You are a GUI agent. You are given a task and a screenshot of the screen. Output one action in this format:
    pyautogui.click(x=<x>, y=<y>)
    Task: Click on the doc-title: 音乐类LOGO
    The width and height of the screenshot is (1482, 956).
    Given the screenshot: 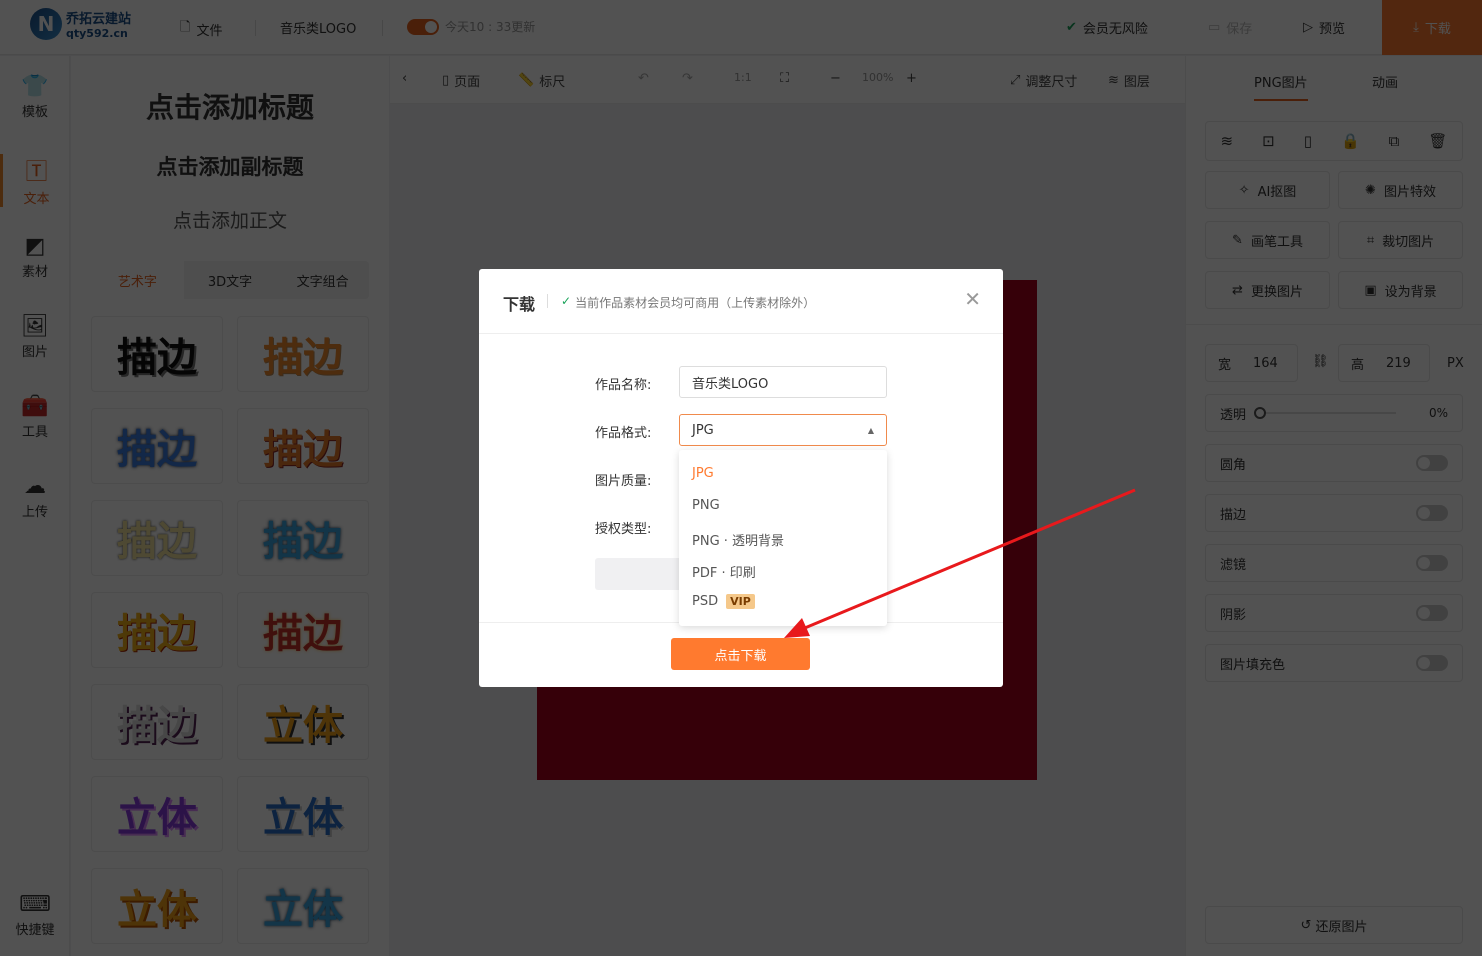 What is the action you would take?
    pyautogui.click(x=318, y=27)
    